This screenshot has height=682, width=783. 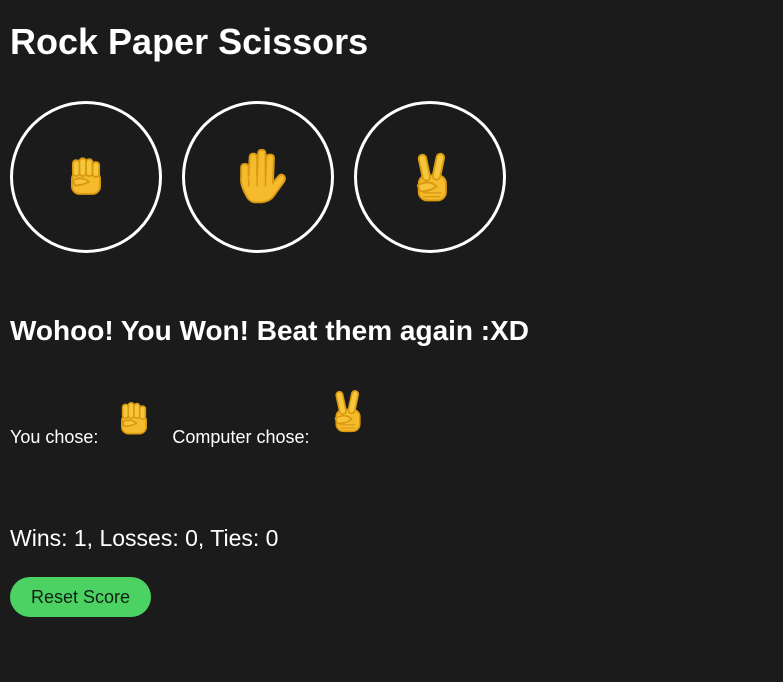 I want to click on computer-chose-label: Computer chose:, so click(x=241, y=437).